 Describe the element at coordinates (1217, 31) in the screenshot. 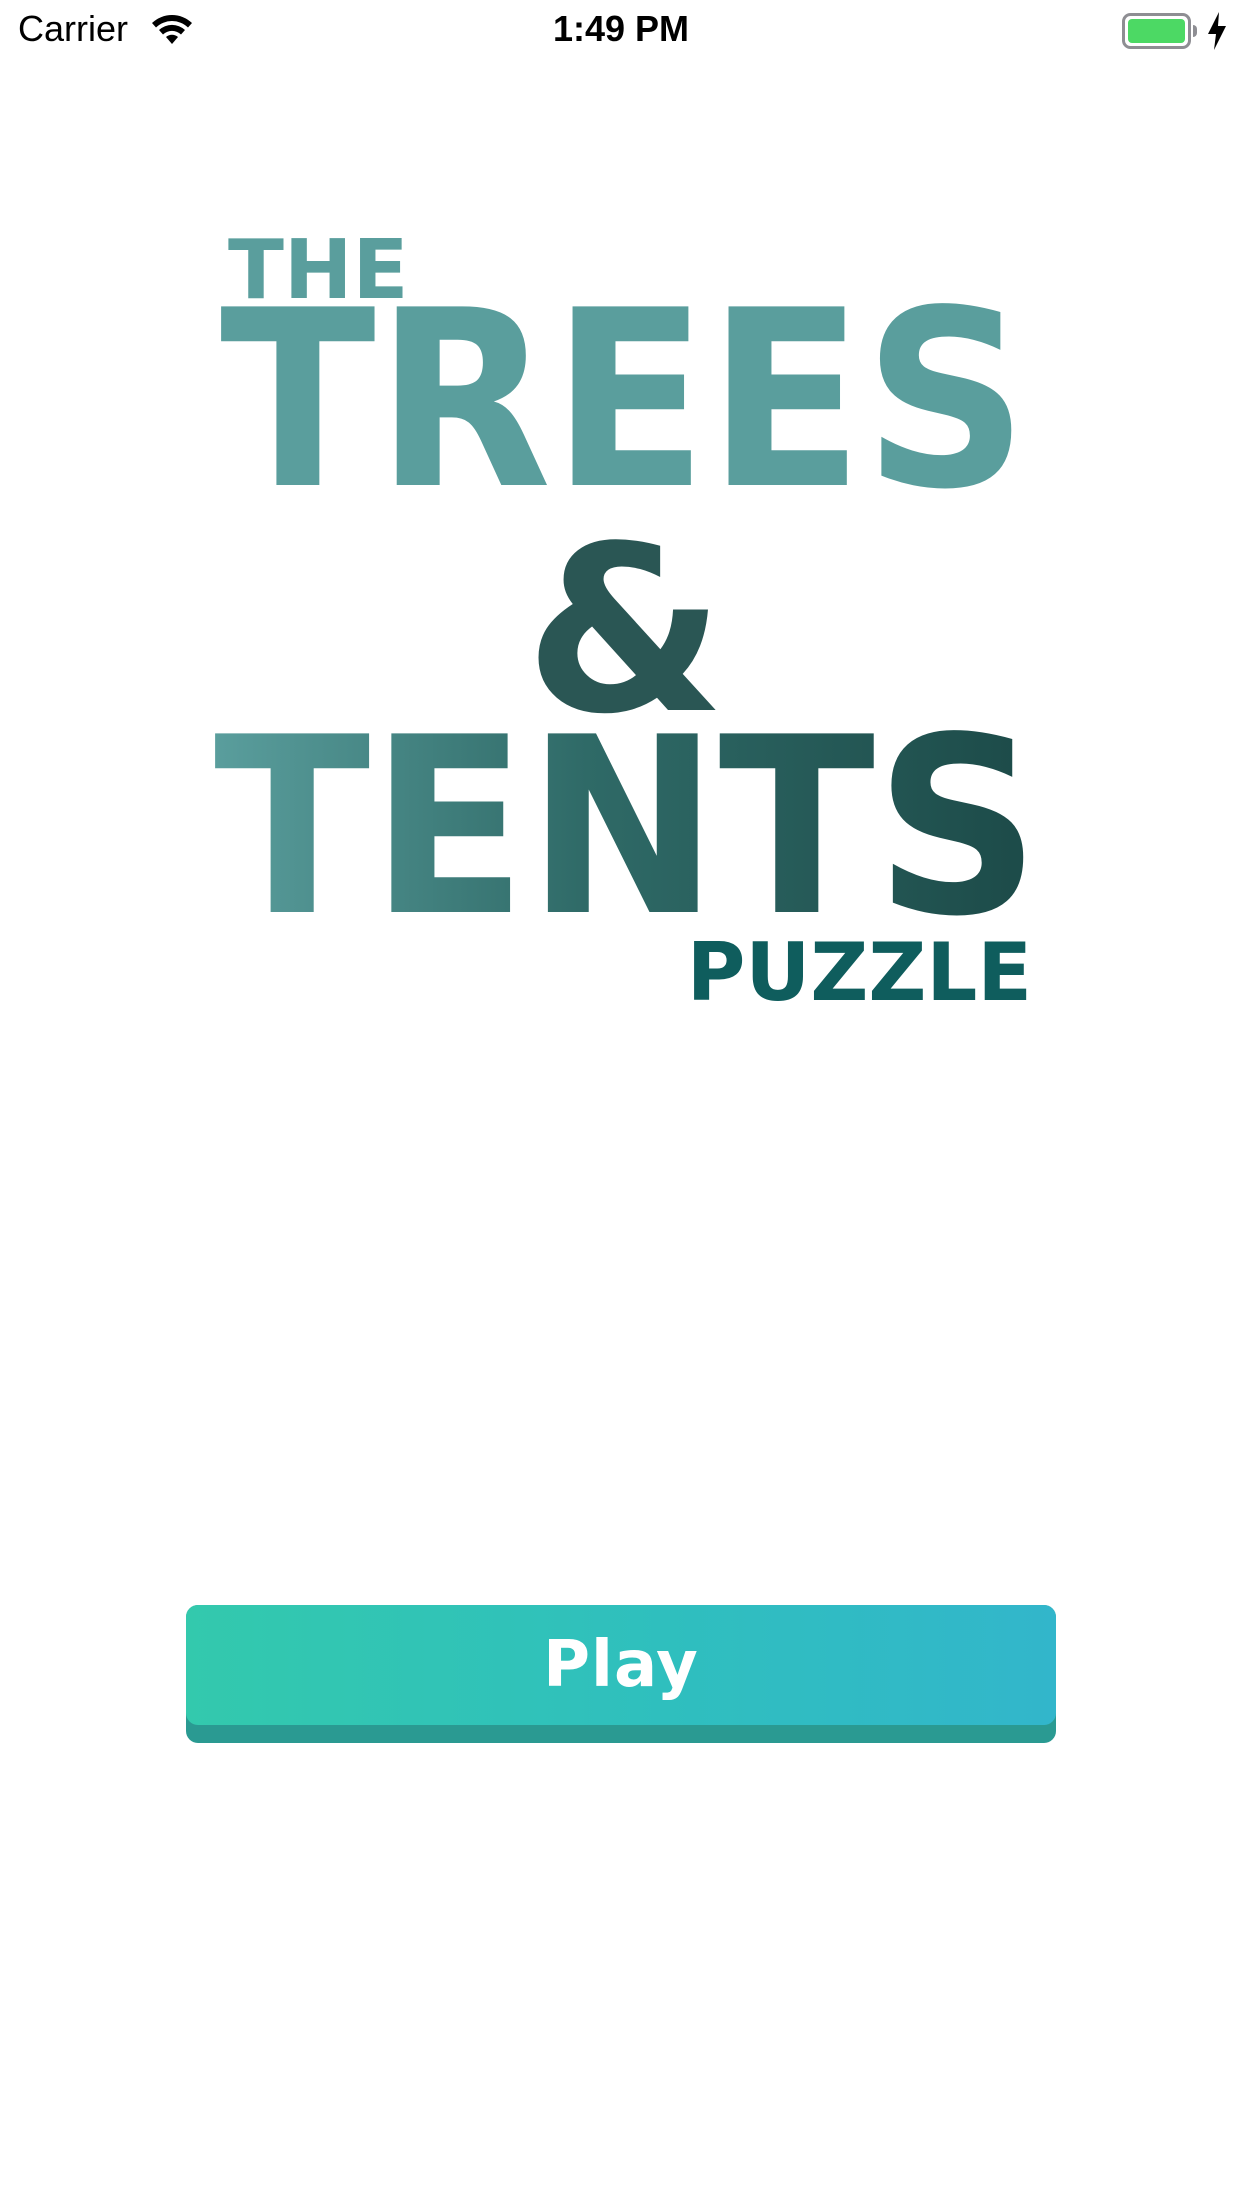

I see `charging-icon` at that location.